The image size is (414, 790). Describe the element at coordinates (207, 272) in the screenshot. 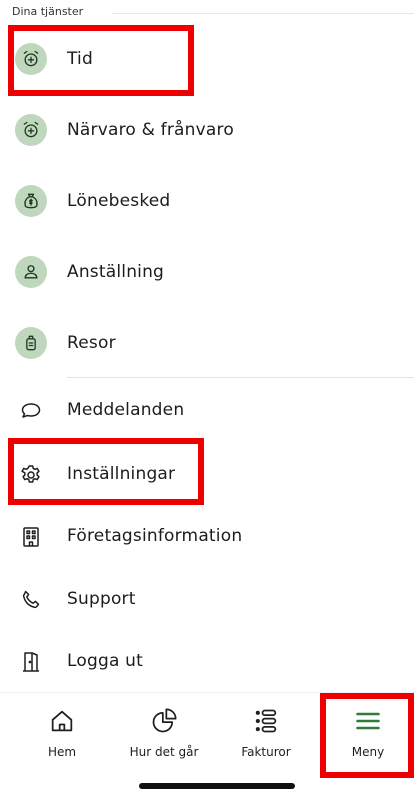

I see `service-item-anstallning: Anställning` at that location.